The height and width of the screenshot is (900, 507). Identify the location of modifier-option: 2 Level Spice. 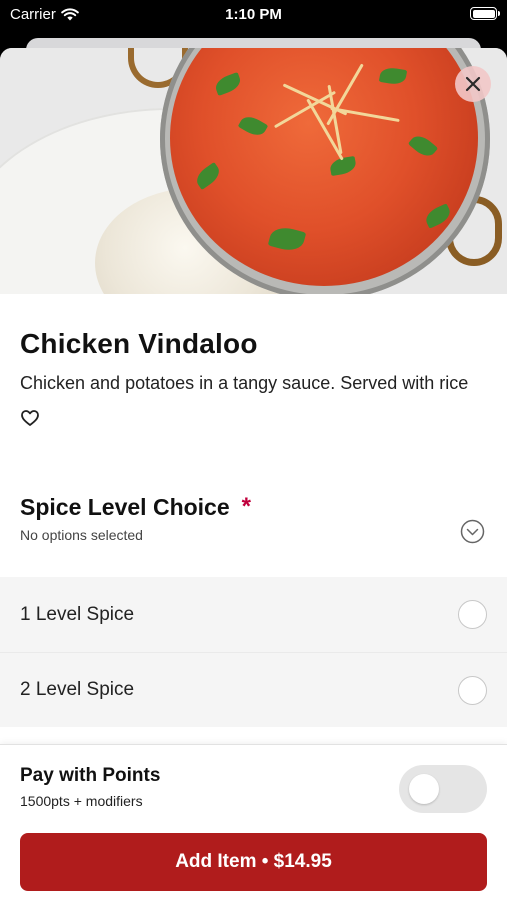
(253, 689).